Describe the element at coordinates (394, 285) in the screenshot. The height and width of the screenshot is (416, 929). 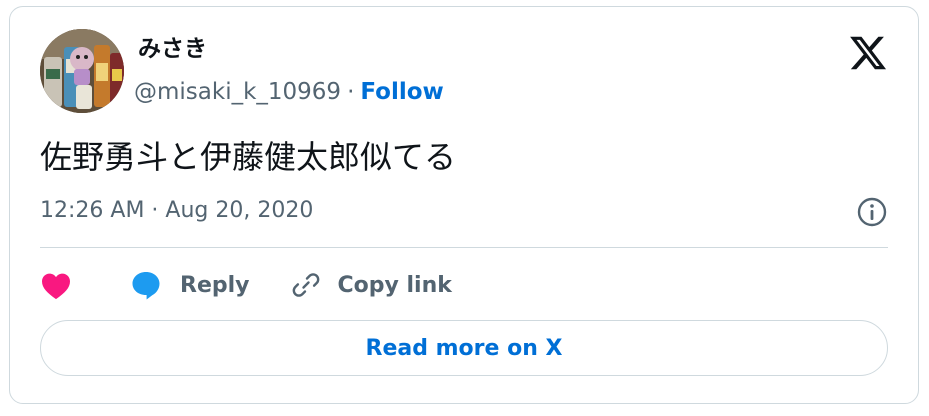
I see `copy-link-label: Copy link` at that location.